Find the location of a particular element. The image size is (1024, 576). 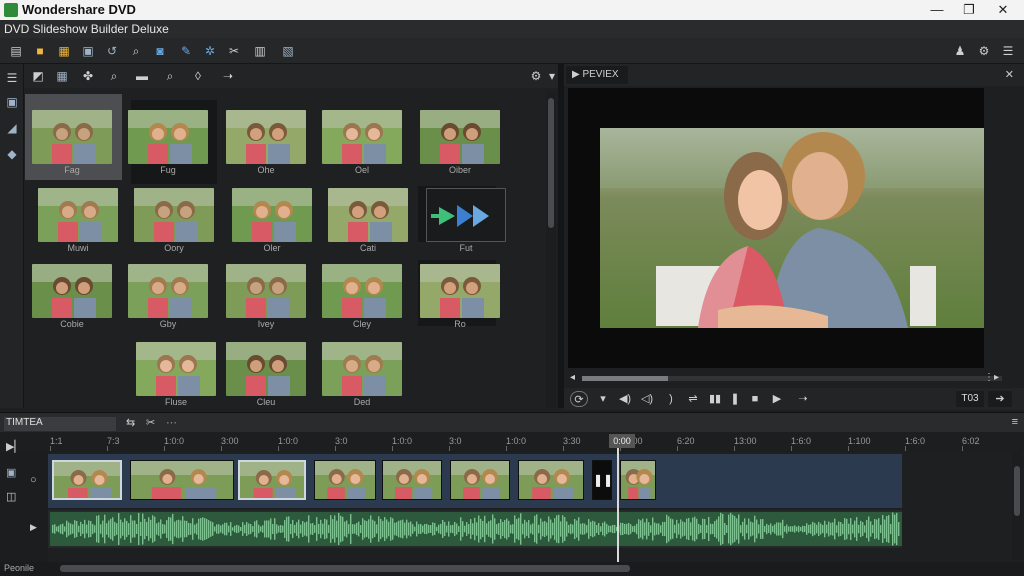

new-file-icon: ▤ is located at coordinates (16, 51).